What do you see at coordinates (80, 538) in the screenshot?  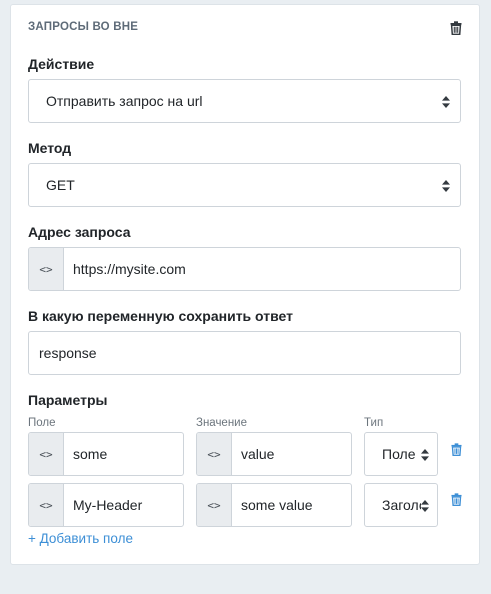 I see `add-field-link: + Добавить поле` at bounding box center [80, 538].